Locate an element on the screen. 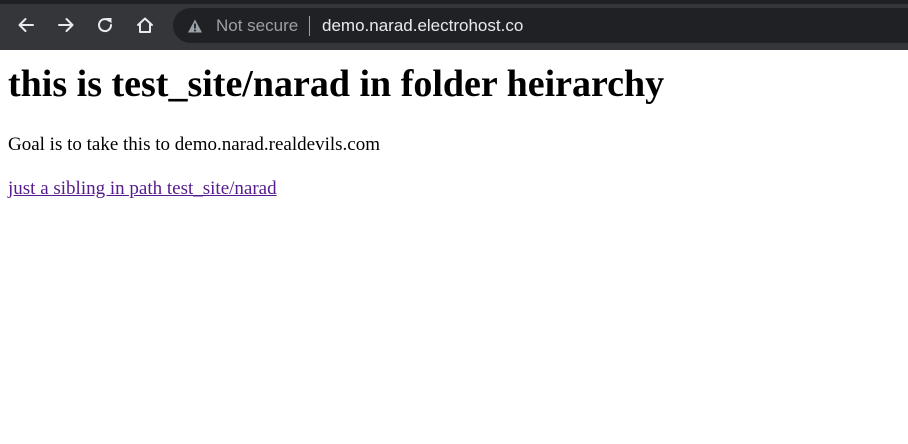 This screenshot has height=444, width=908. arrow-right-icon is located at coordinates (66, 25).